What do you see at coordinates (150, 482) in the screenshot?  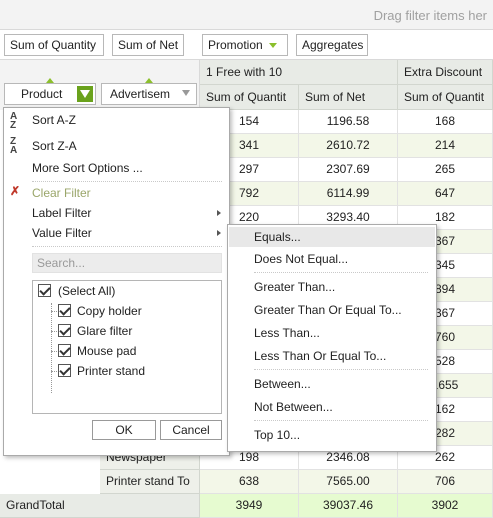 I see `row-label: Printer stand To` at bounding box center [150, 482].